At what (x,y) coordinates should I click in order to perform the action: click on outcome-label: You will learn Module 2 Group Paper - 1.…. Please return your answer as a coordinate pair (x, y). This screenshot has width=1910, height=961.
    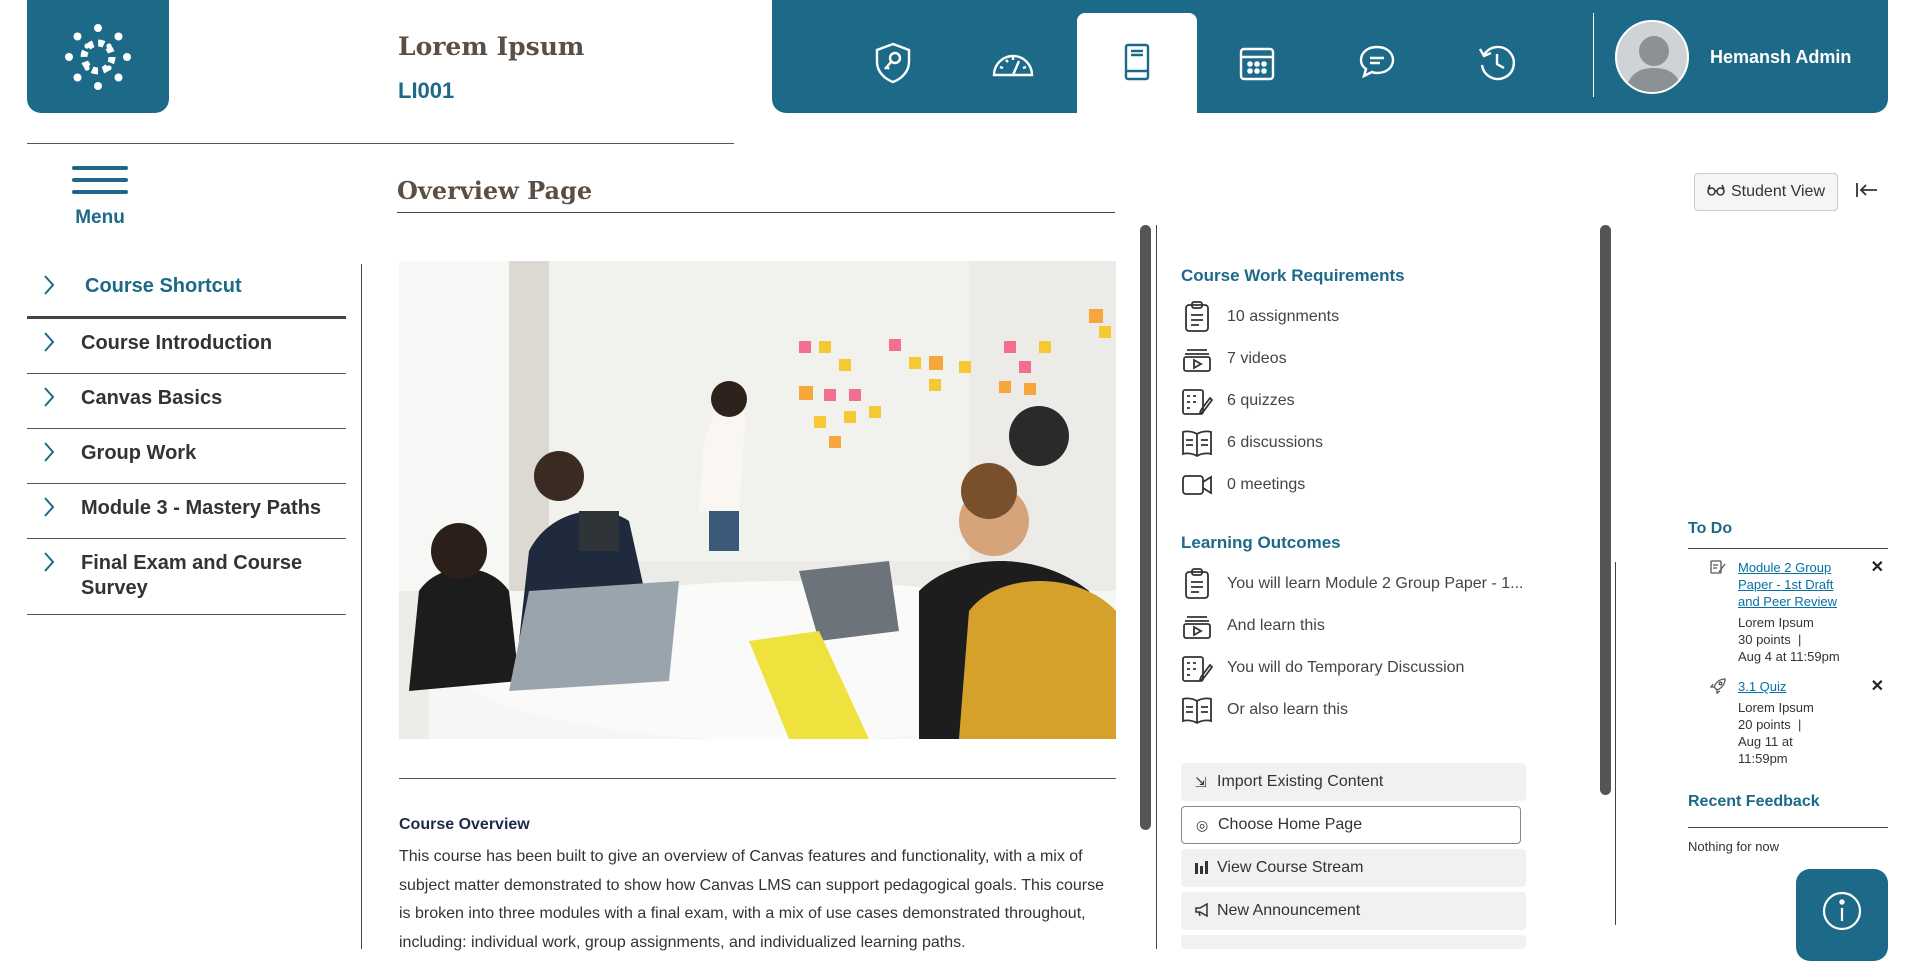
    Looking at the image, I should click on (1375, 583).